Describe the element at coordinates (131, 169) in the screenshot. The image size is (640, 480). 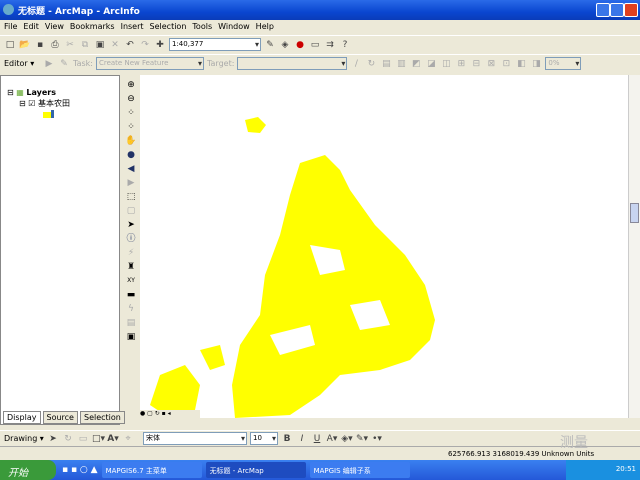
I see `back-icon: ◀` at that location.